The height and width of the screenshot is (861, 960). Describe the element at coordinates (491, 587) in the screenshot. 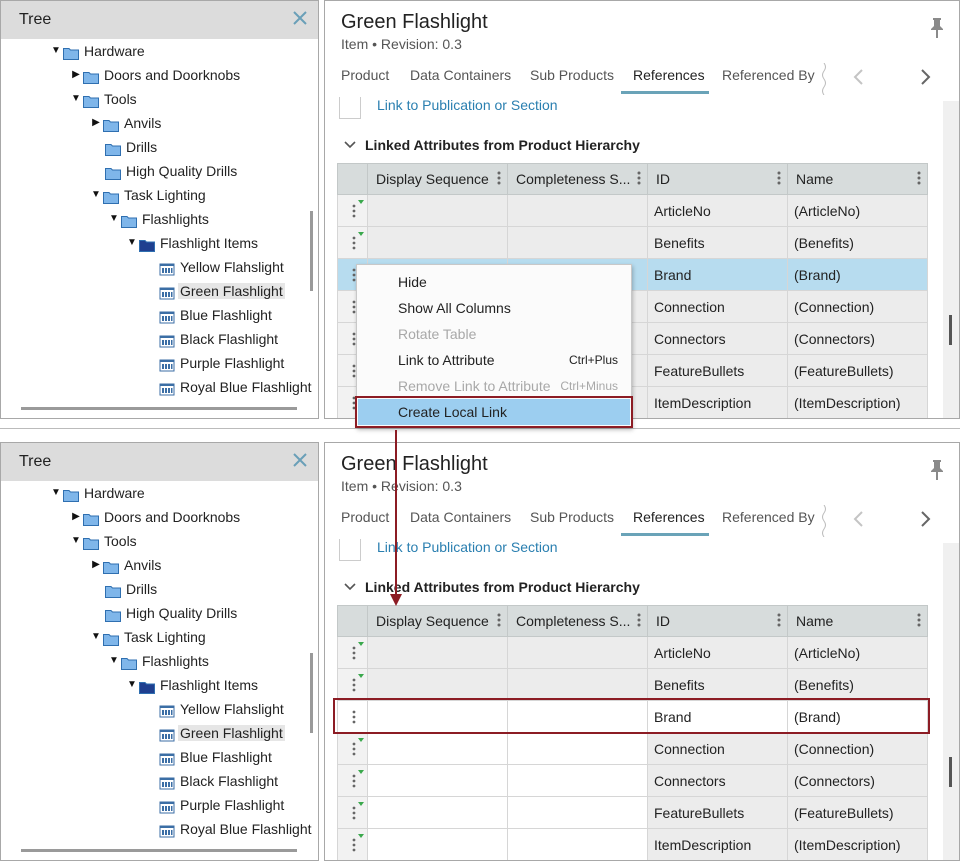

I see `section-header: Linked Attributes from Product Hierarchy` at that location.